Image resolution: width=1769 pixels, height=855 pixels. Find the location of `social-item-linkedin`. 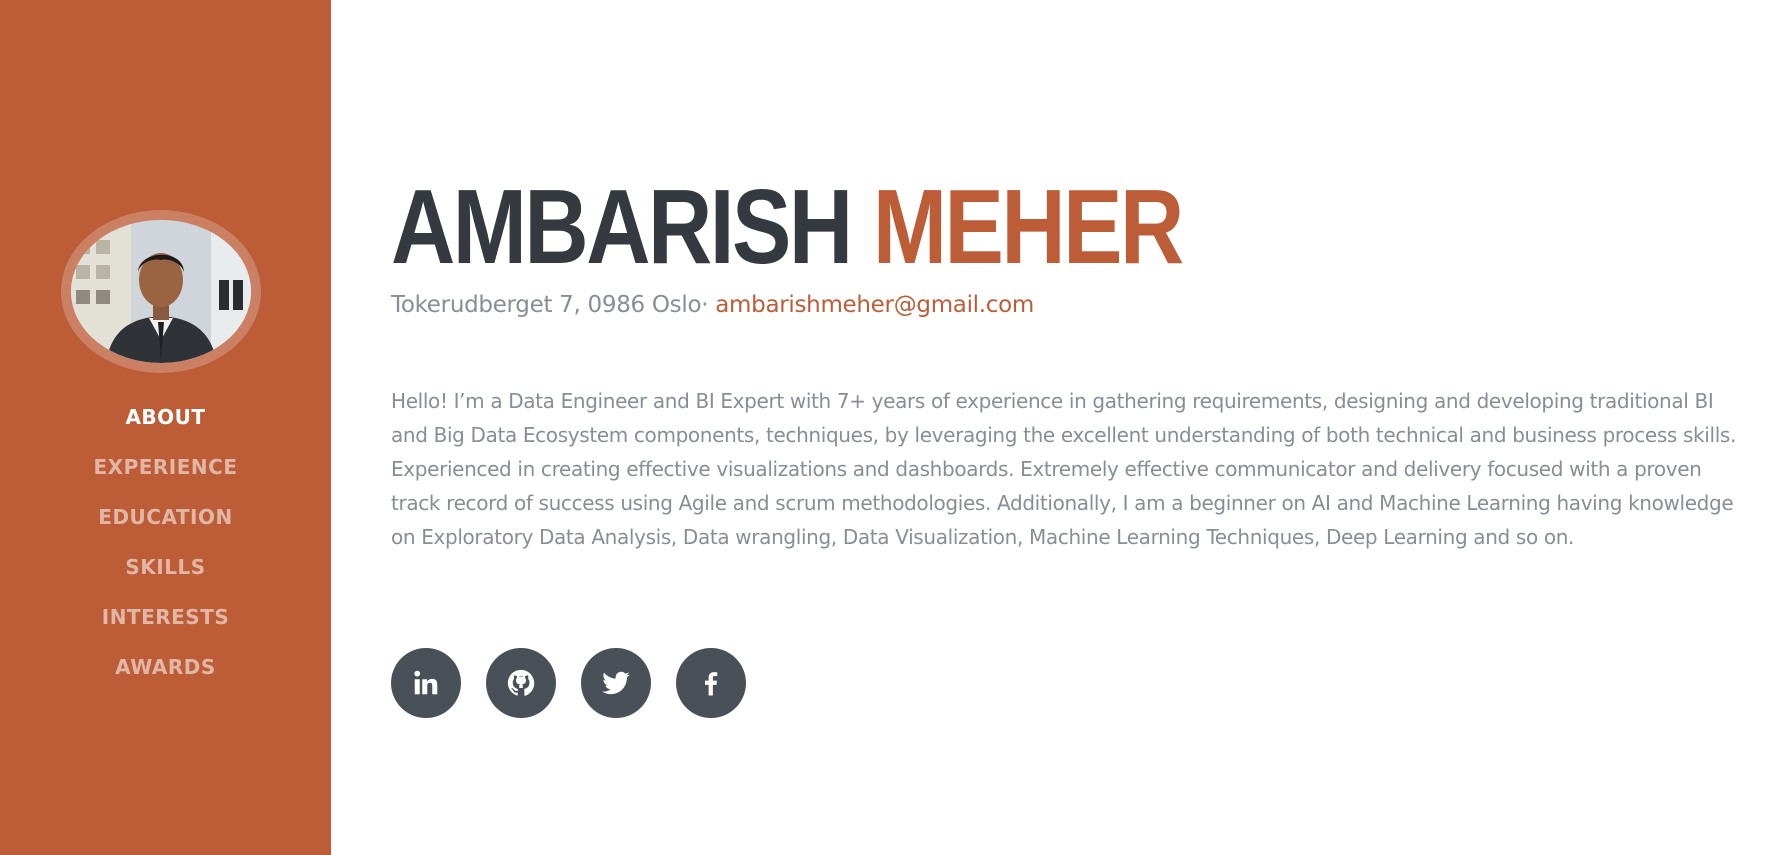

social-item-linkedin is located at coordinates (426, 683).